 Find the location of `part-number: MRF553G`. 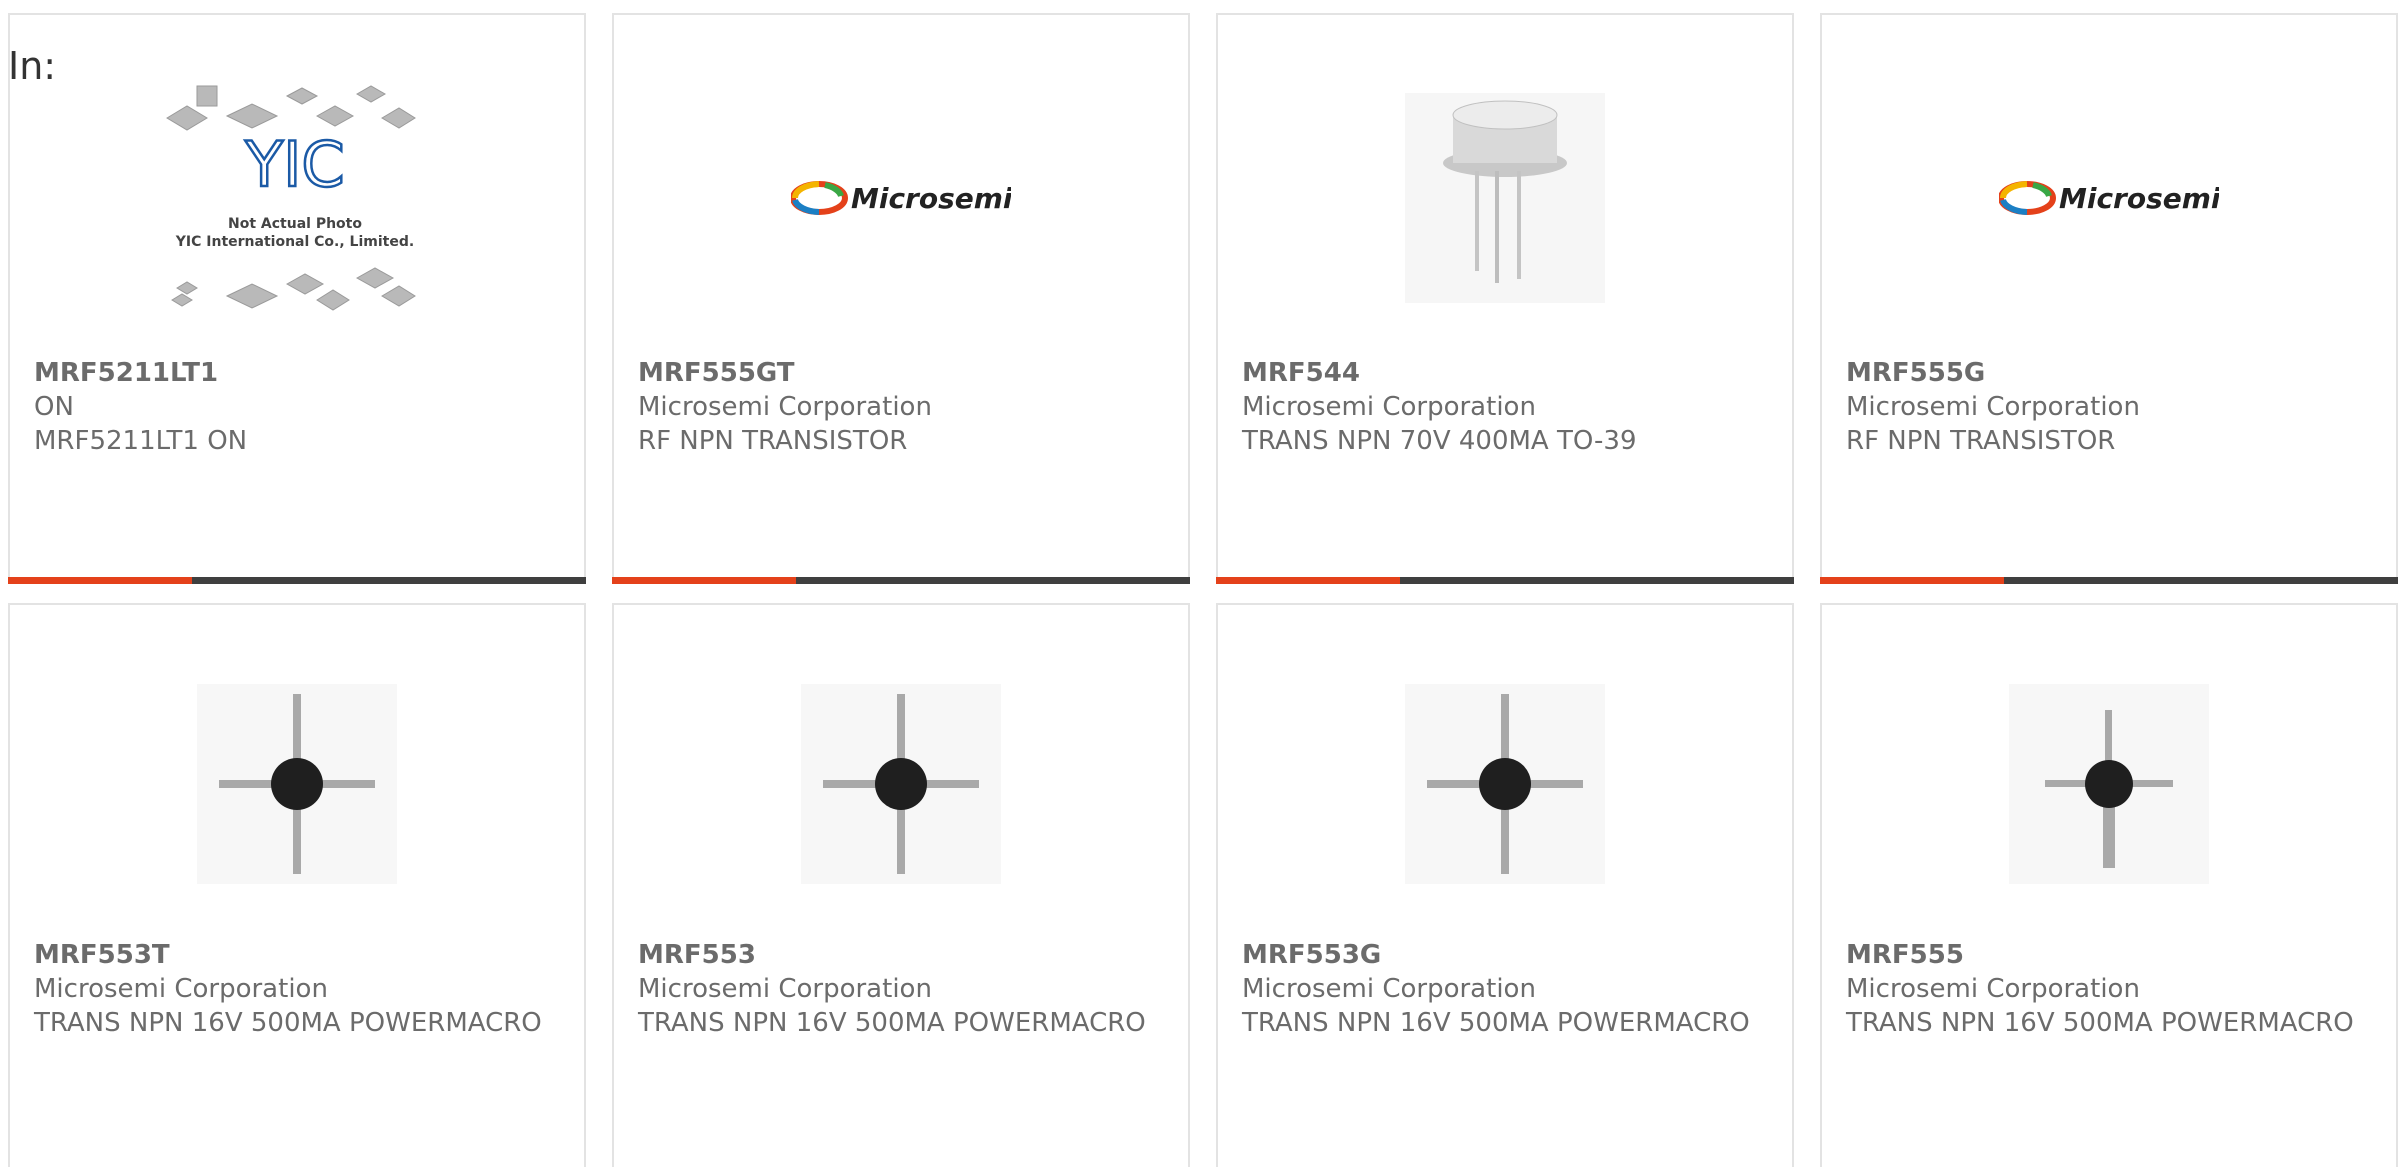

part-number: MRF553G is located at coordinates (1511, 955).